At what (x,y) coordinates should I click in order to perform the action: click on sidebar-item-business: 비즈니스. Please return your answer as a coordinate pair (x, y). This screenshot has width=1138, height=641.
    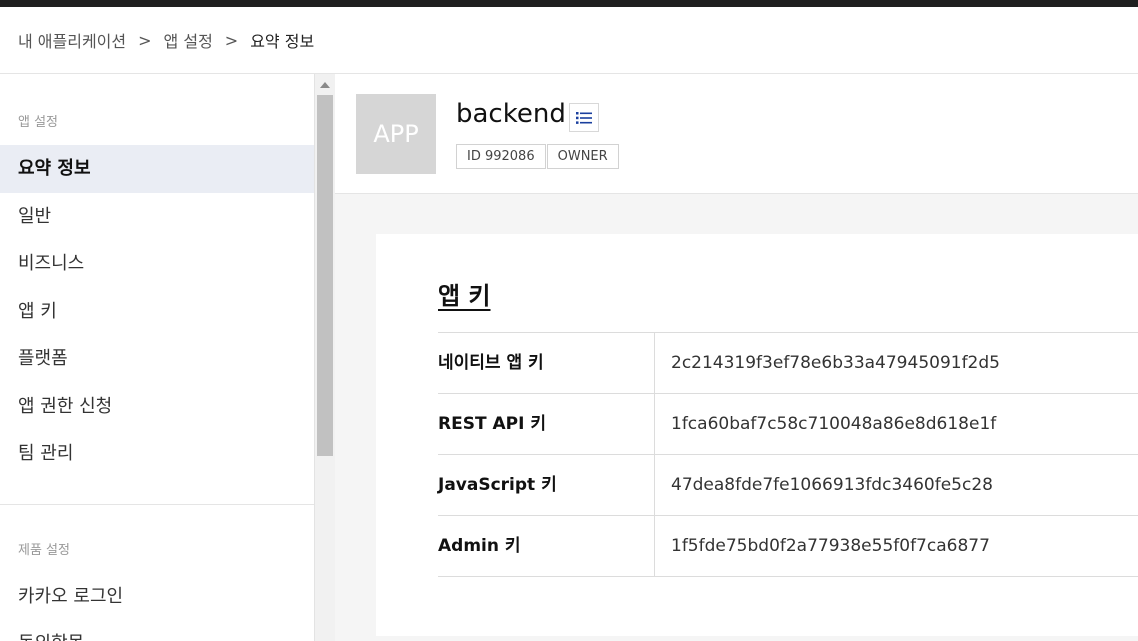
    Looking at the image, I should click on (157, 264).